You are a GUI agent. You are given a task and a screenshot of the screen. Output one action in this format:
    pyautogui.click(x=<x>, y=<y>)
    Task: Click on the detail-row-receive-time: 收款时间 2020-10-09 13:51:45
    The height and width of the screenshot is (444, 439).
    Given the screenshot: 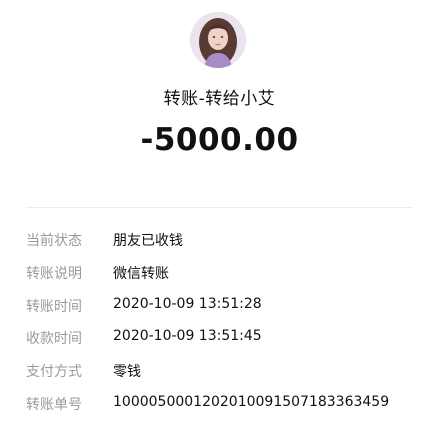 What is the action you would take?
    pyautogui.click(x=227, y=344)
    